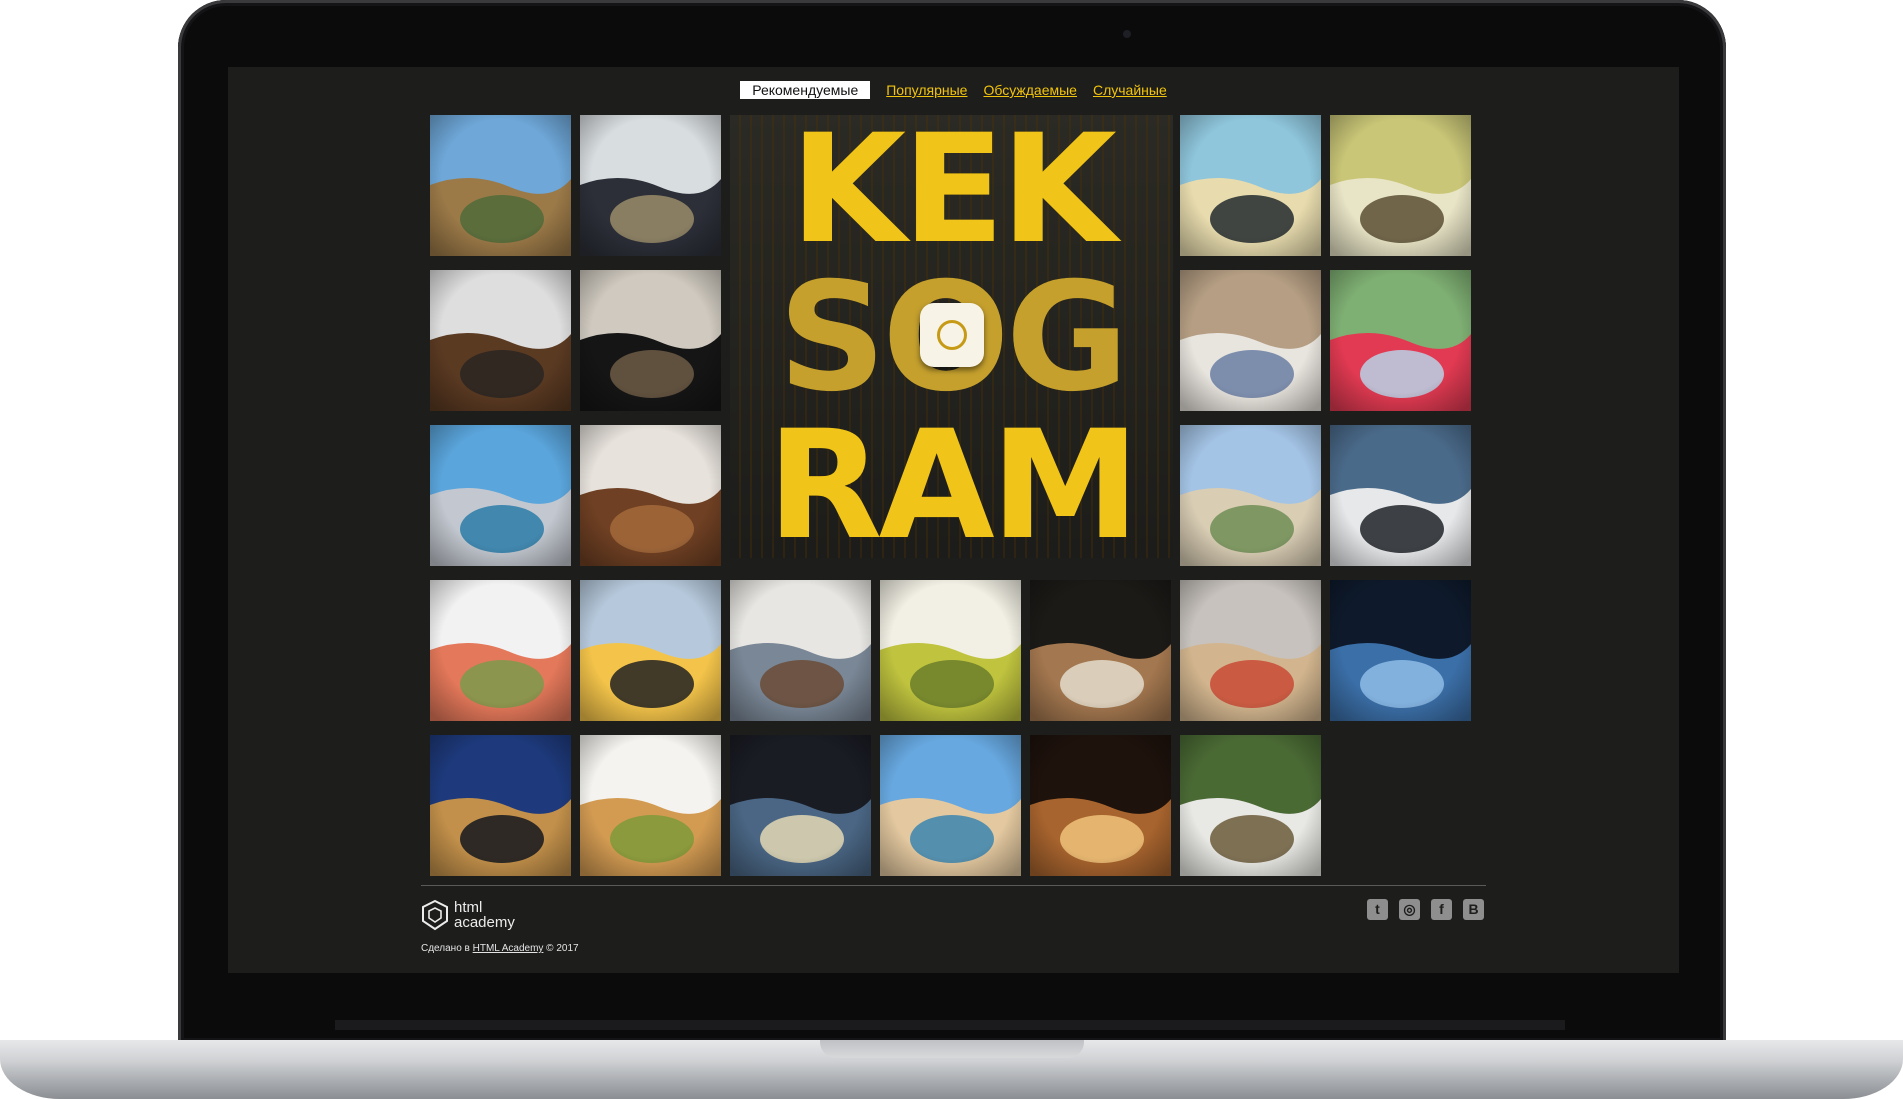 The height and width of the screenshot is (1099, 1903). I want to click on photo-car-excavator, so click(650, 185).